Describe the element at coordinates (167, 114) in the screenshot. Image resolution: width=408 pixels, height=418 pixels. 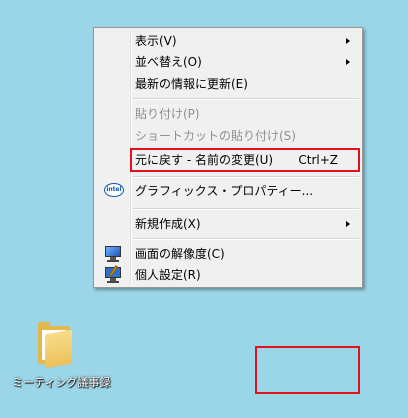
I see `menu-item-label: 貼り付け(P)` at that location.